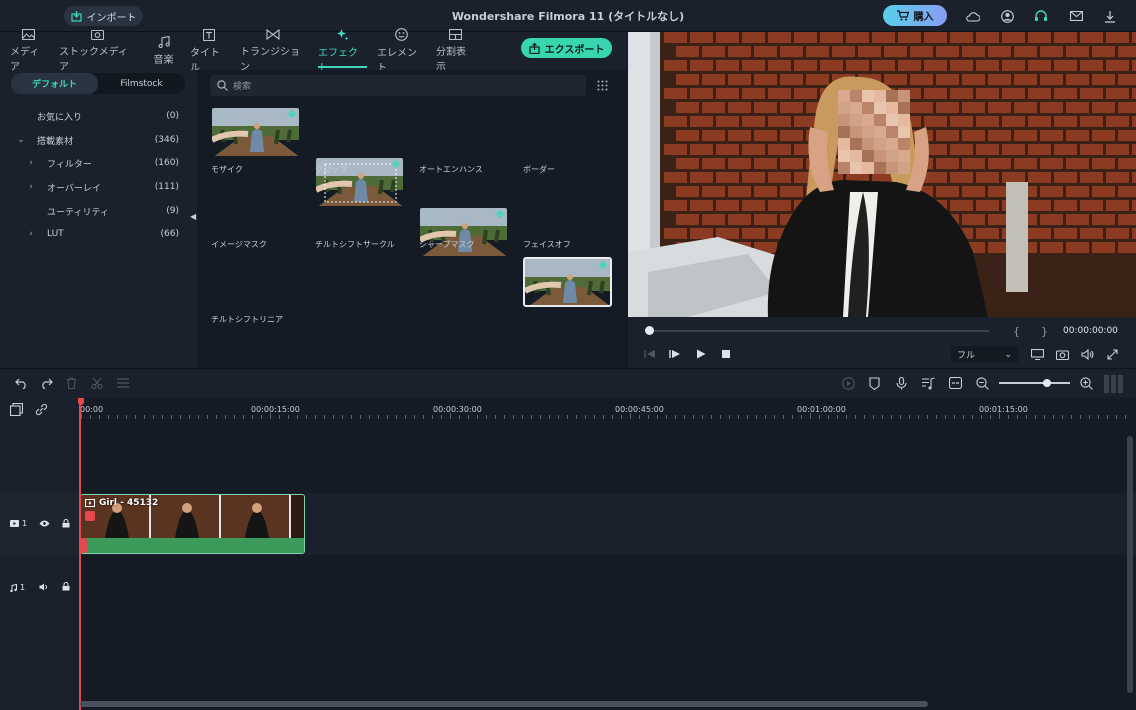  What do you see at coordinates (972, 16) in the screenshot?
I see `cloud-icon` at bounding box center [972, 16].